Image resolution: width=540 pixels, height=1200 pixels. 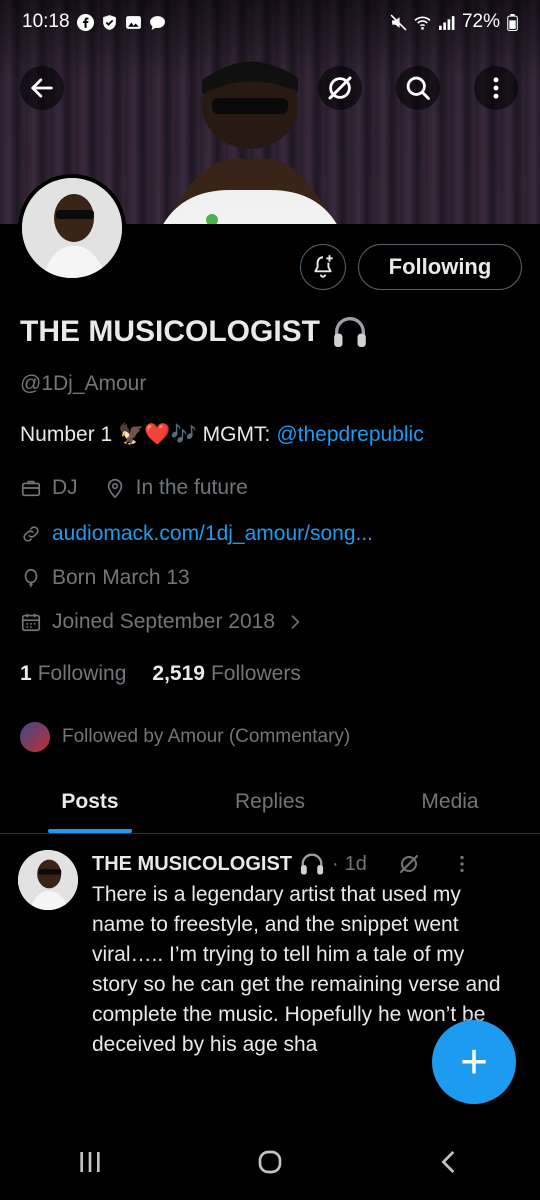 I want to click on gallery-icon, so click(x=133, y=22).